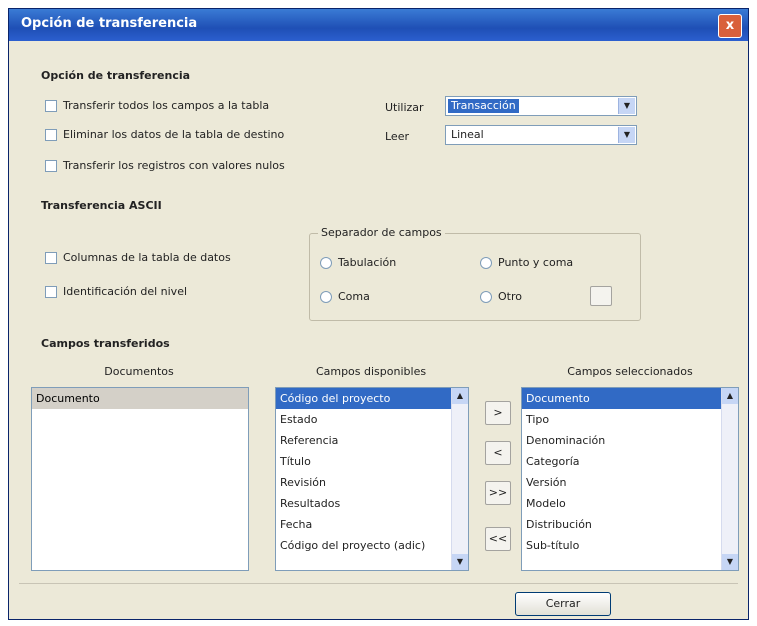  Describe the element at coordinates (372, 398) in the screenshot. I see `list-item: Código del proyecto` at that location.